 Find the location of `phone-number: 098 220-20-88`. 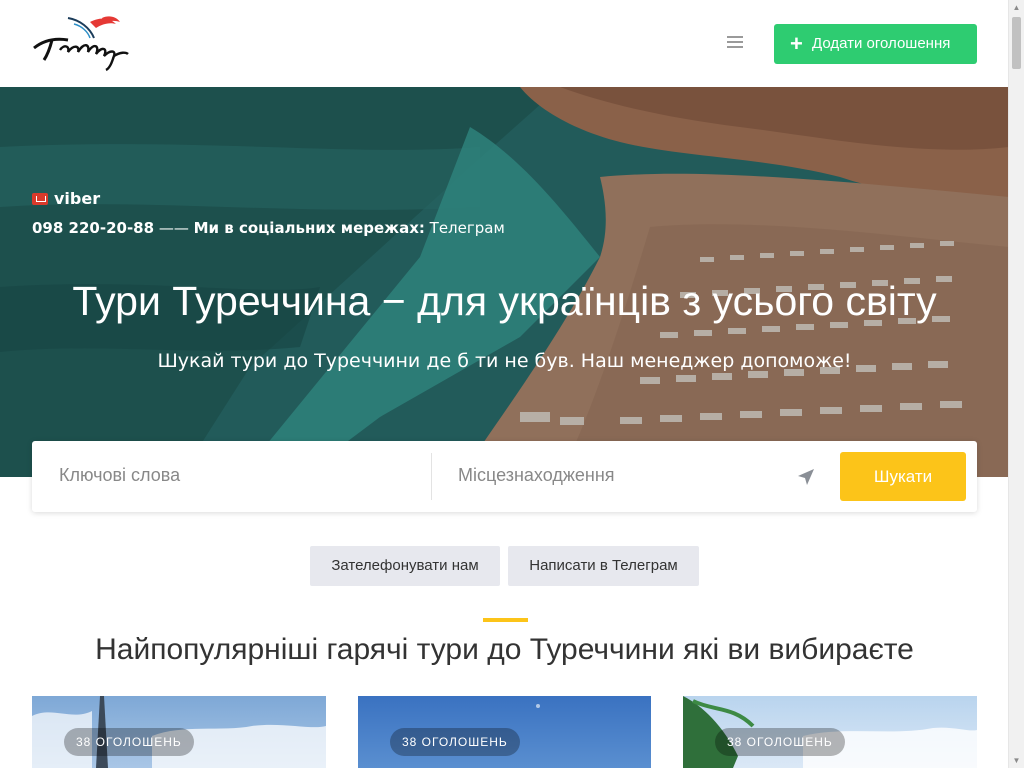

phone-number: 098 220-20-88 is located at coordinates (93, 228).